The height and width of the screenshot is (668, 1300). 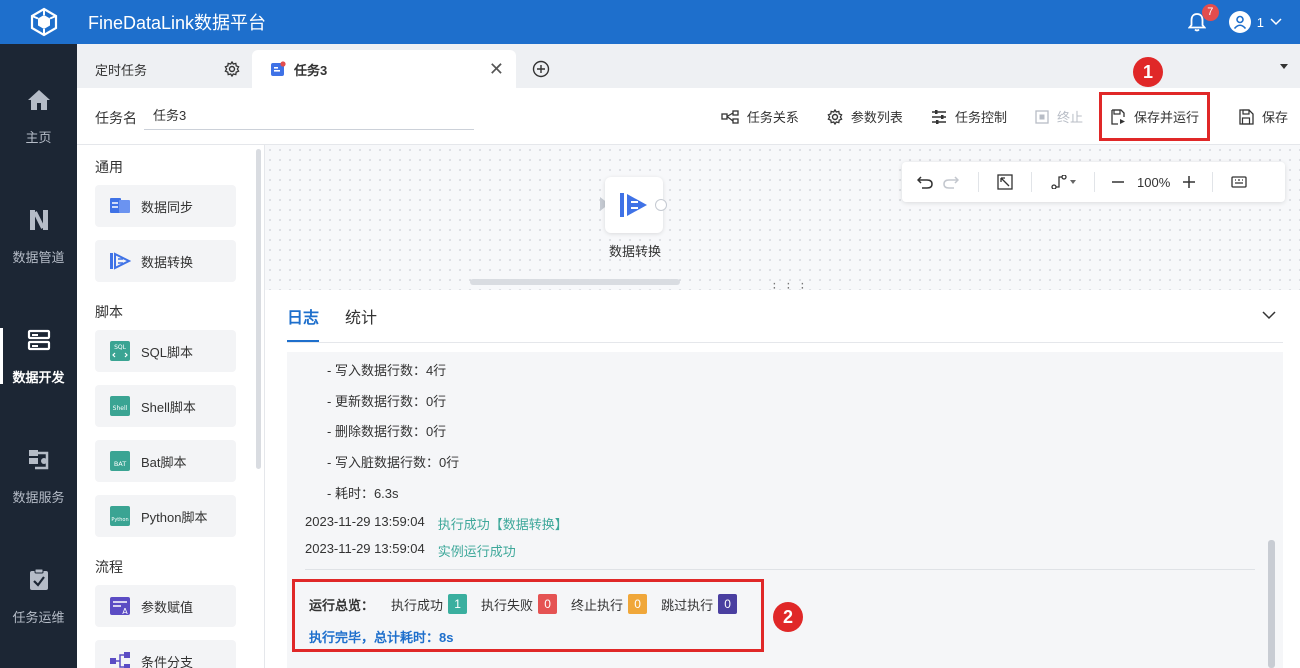 I want to click on canvas-scrollbar, so click(x=575, y=282).